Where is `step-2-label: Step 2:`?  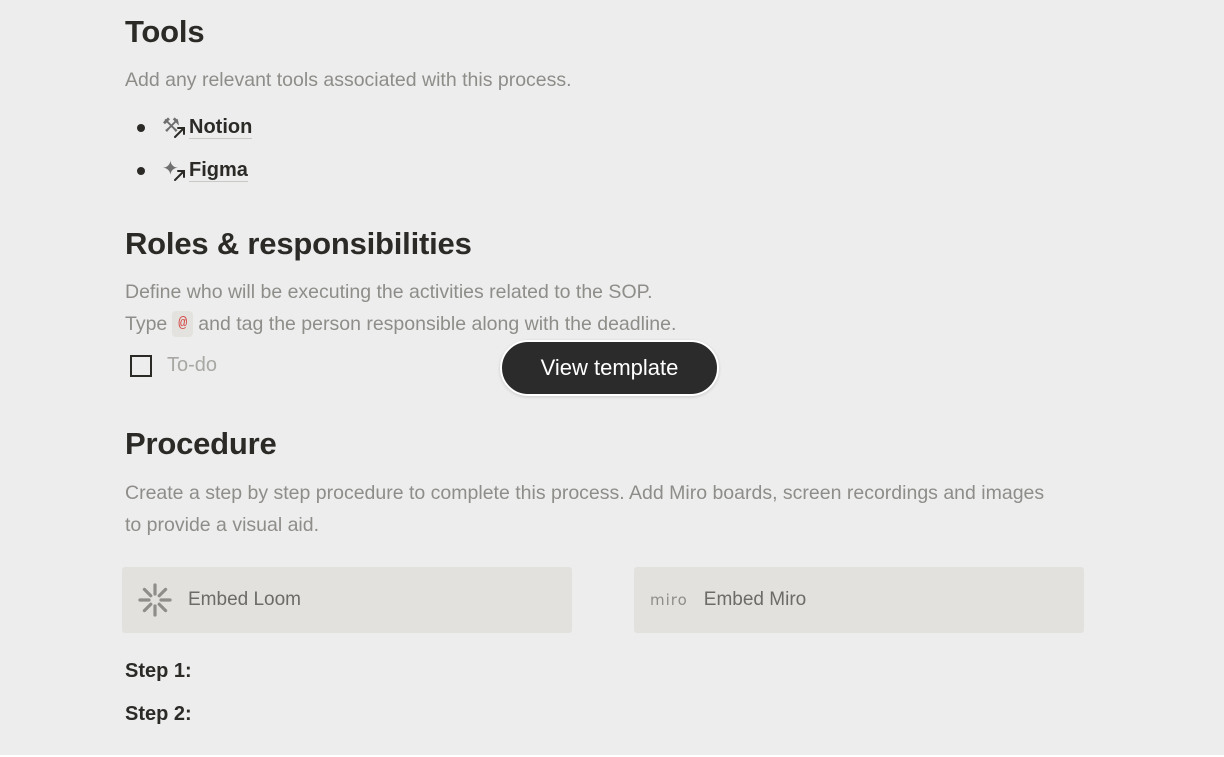 step-2-label: Step 2: is located at coordinates (158, 714).